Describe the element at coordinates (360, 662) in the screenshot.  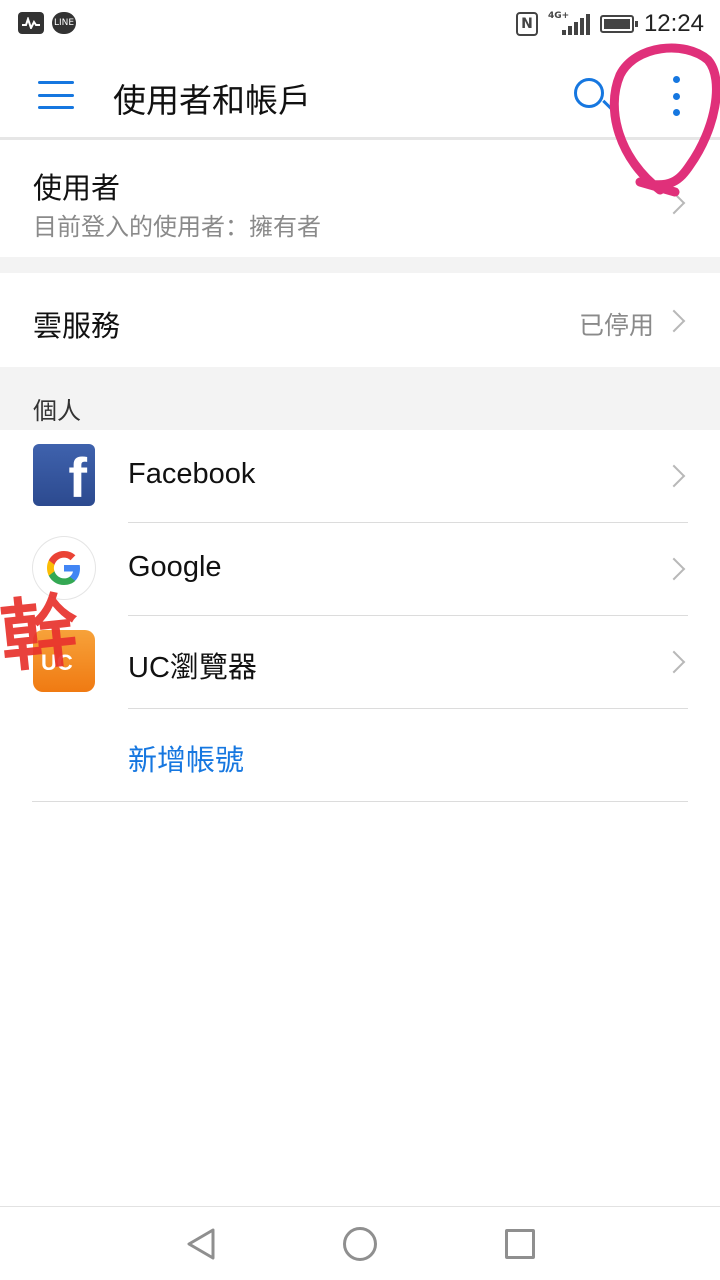
I see `account-row-uc-browser: UC UC瀏覽器` at that location.